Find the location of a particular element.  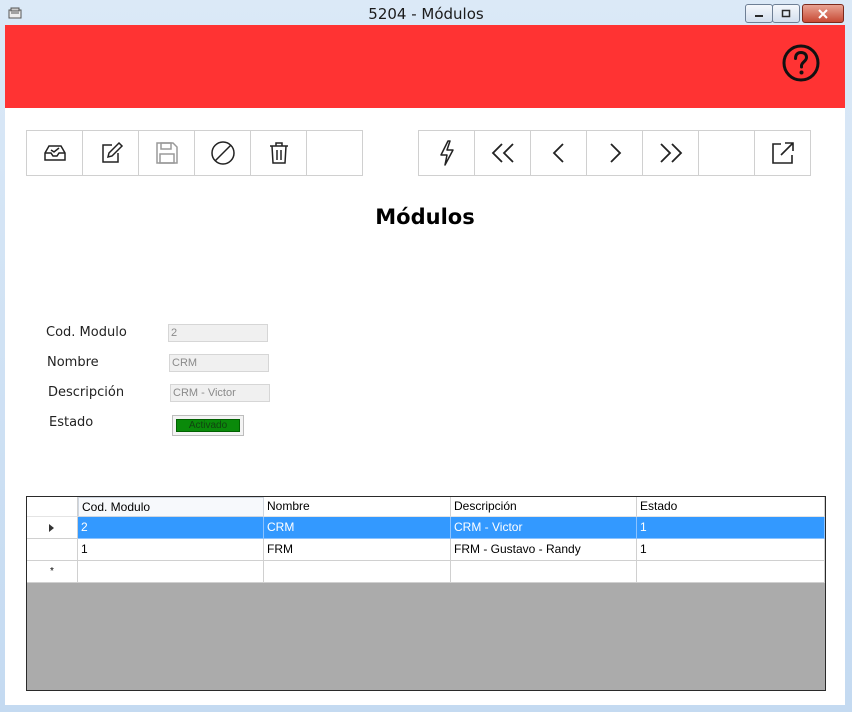

cell-nombre: FRM is located at coordinates (357, 550).